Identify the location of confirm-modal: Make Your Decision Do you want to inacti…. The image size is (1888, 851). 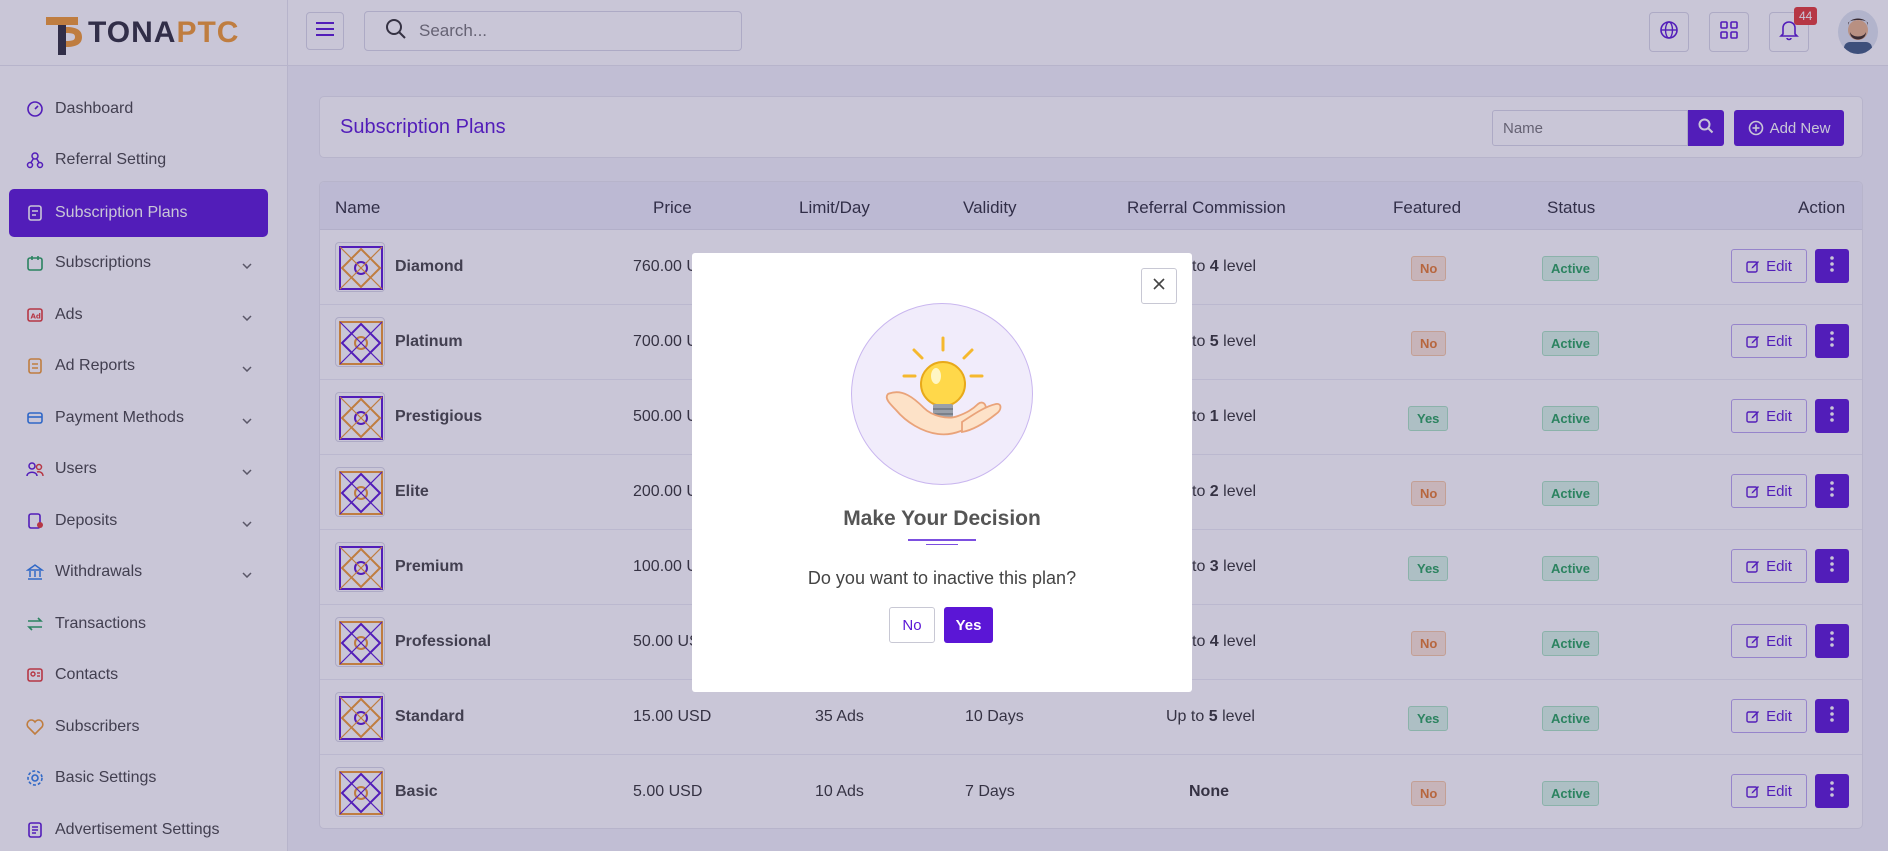
(942, 472).